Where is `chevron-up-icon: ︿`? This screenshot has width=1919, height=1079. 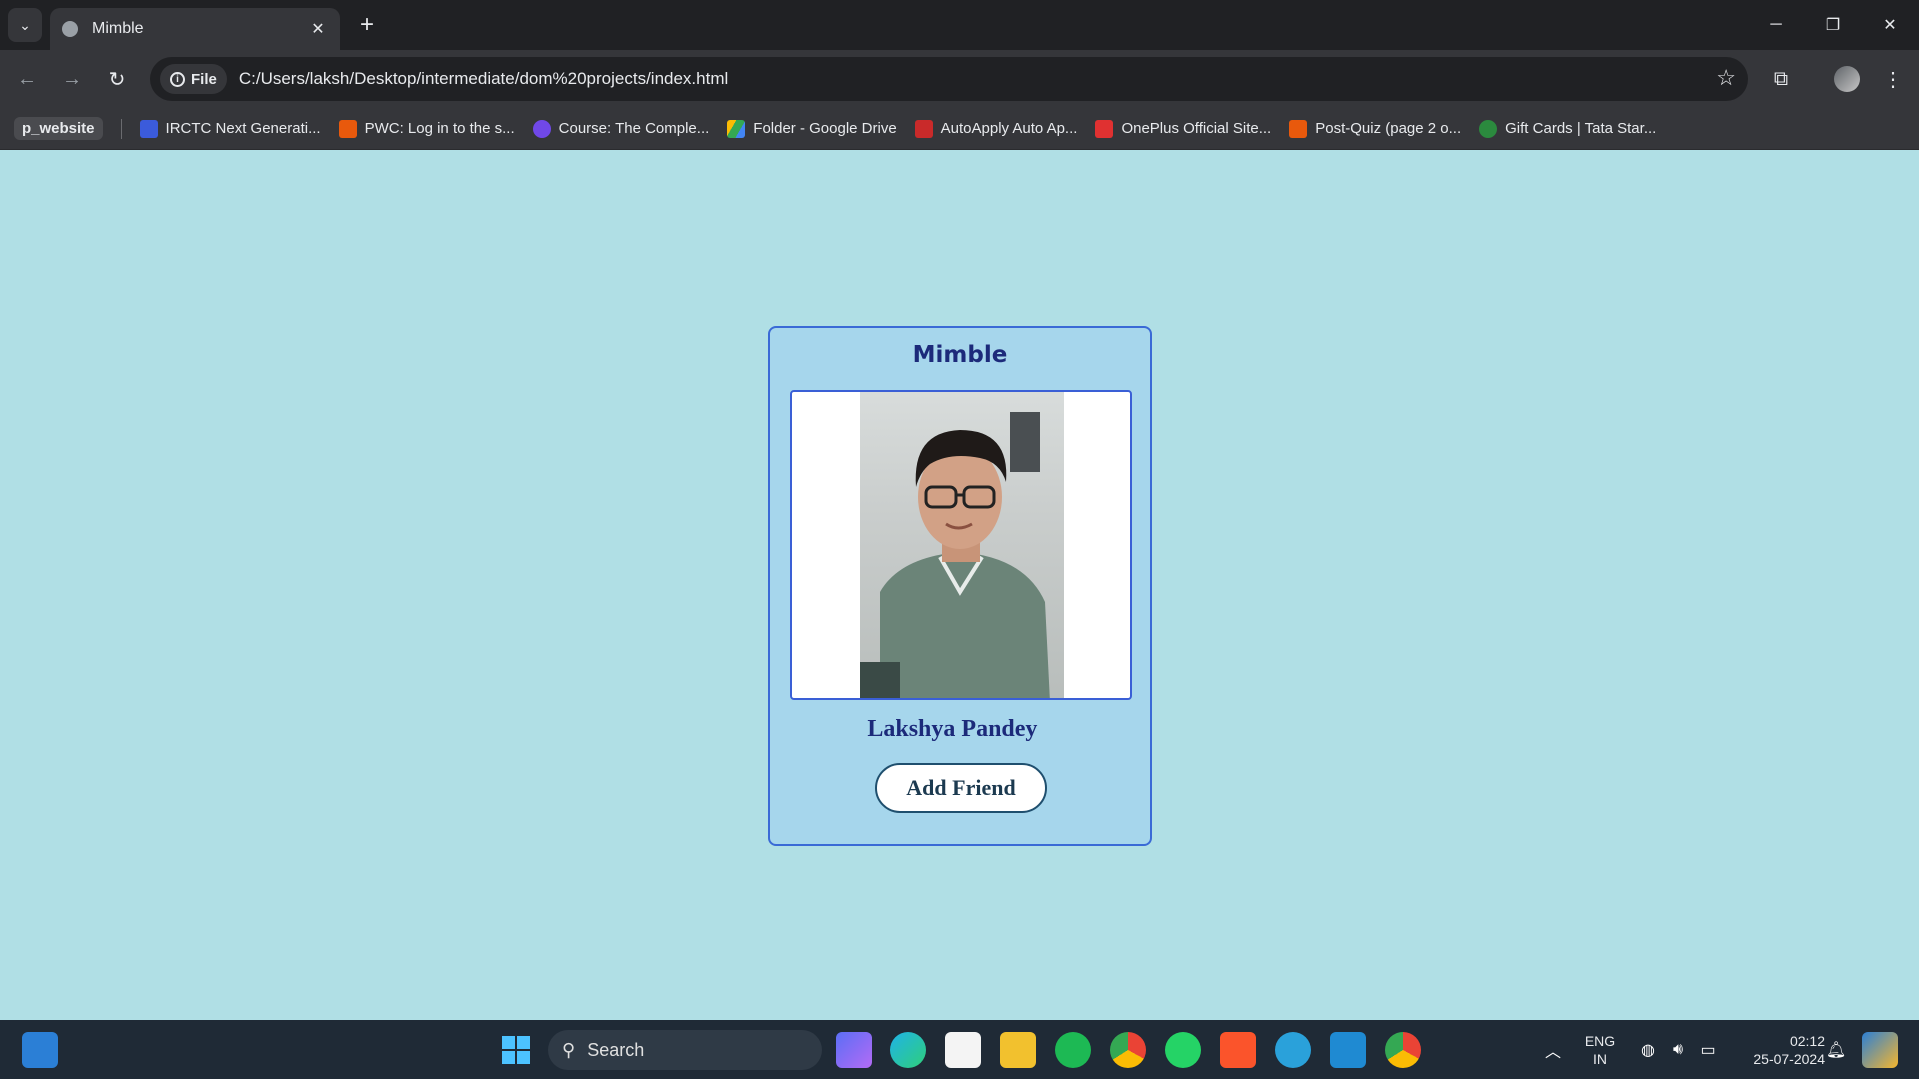 chevron-up-icon: ︿ is located at coordinates (1553, 1050).